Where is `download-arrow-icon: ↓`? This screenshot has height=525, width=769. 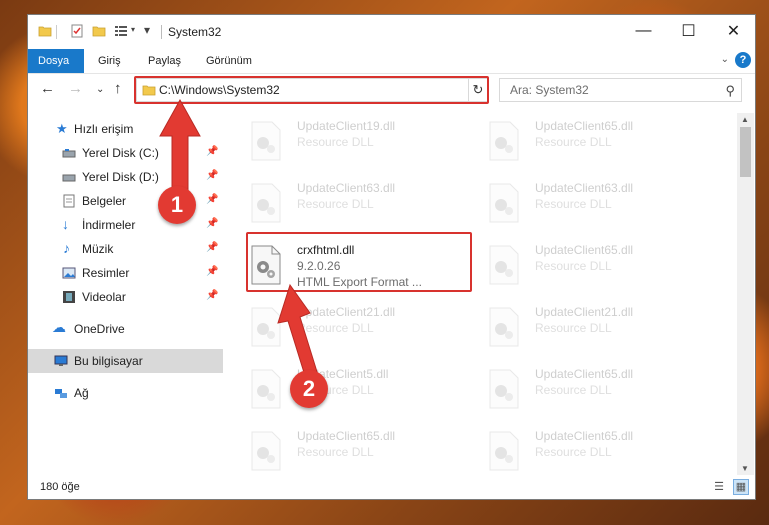
download-arrow-icon: ↓ is located at coordinates (65, 224).